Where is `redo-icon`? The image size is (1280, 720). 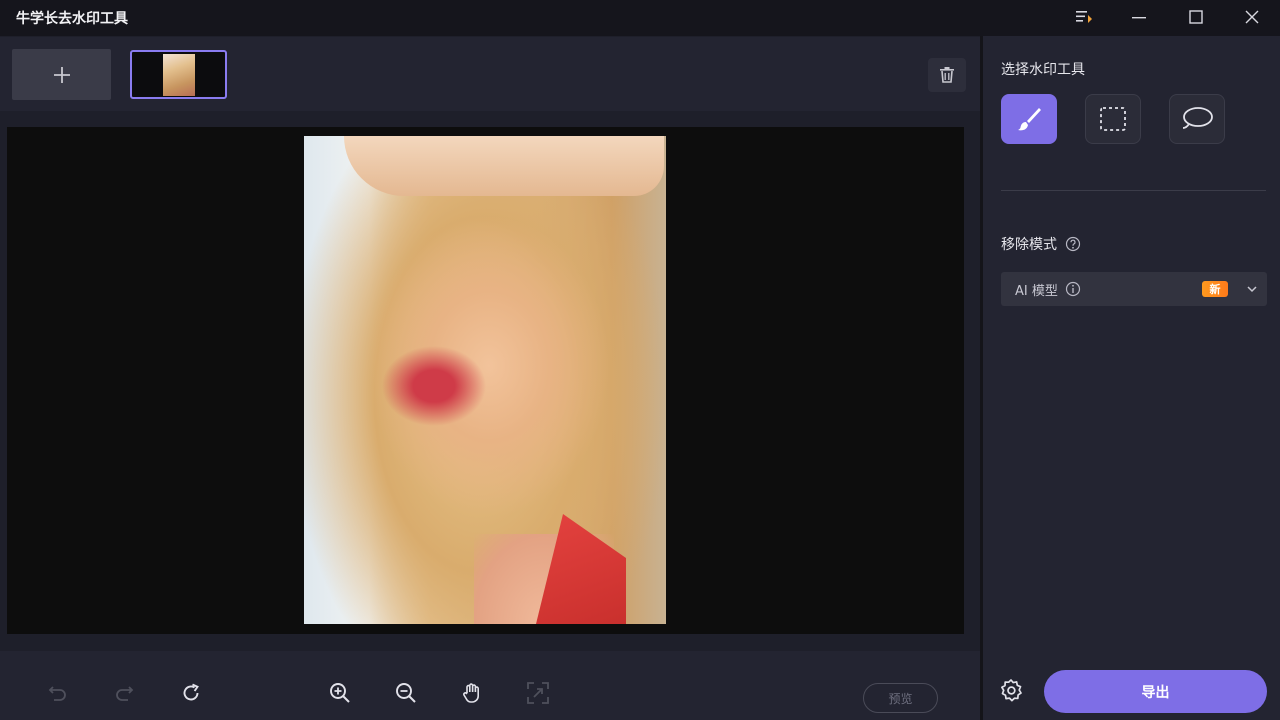 redo-icon is located at coordinates (125, 693).